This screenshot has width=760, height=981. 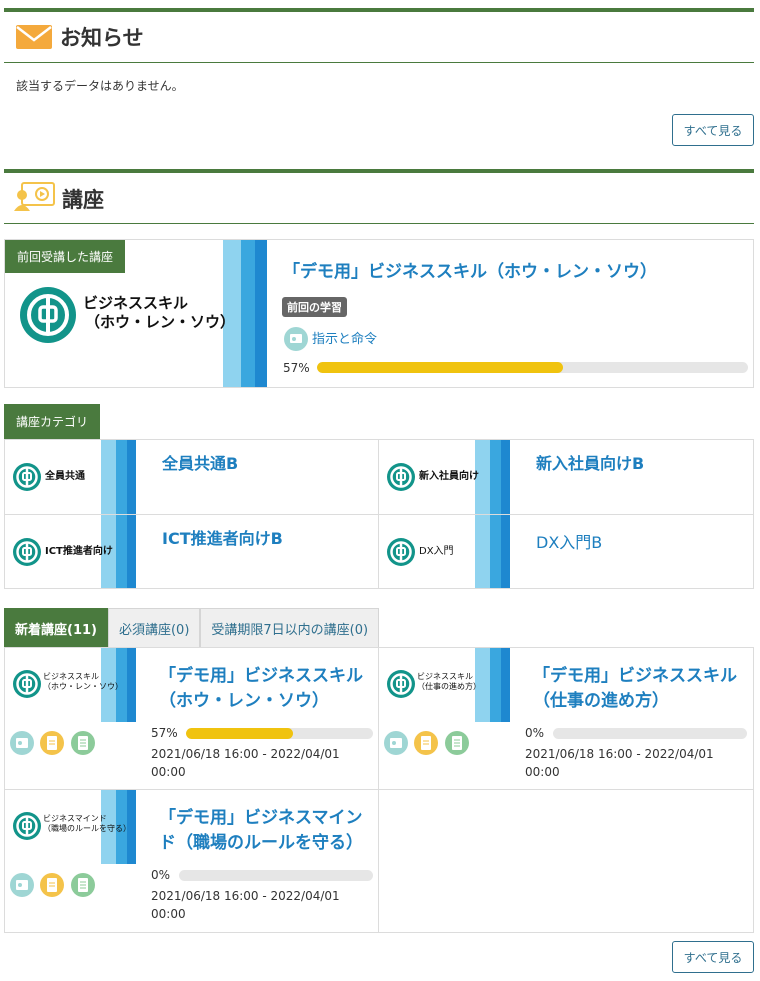 I want to click on tab-new-courses: 新着講座(11), so click(x=56, y=627).